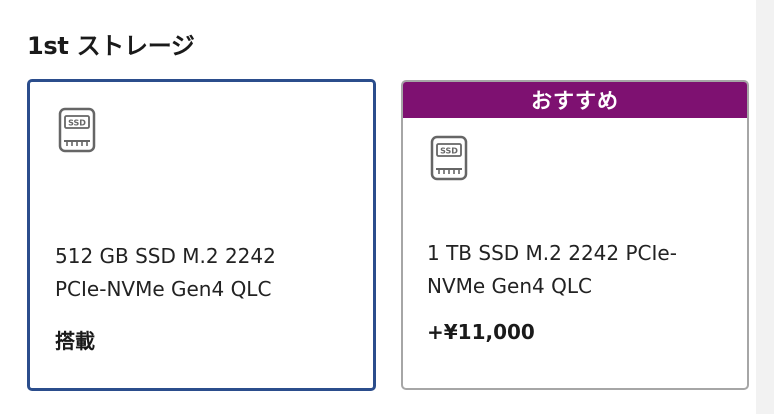 Image resolution: width=774 pixels, height=414 pixels. Describe the element at coordinates (481, 332) in the screenshot. I see `option-price: +¥11,000` at that location.